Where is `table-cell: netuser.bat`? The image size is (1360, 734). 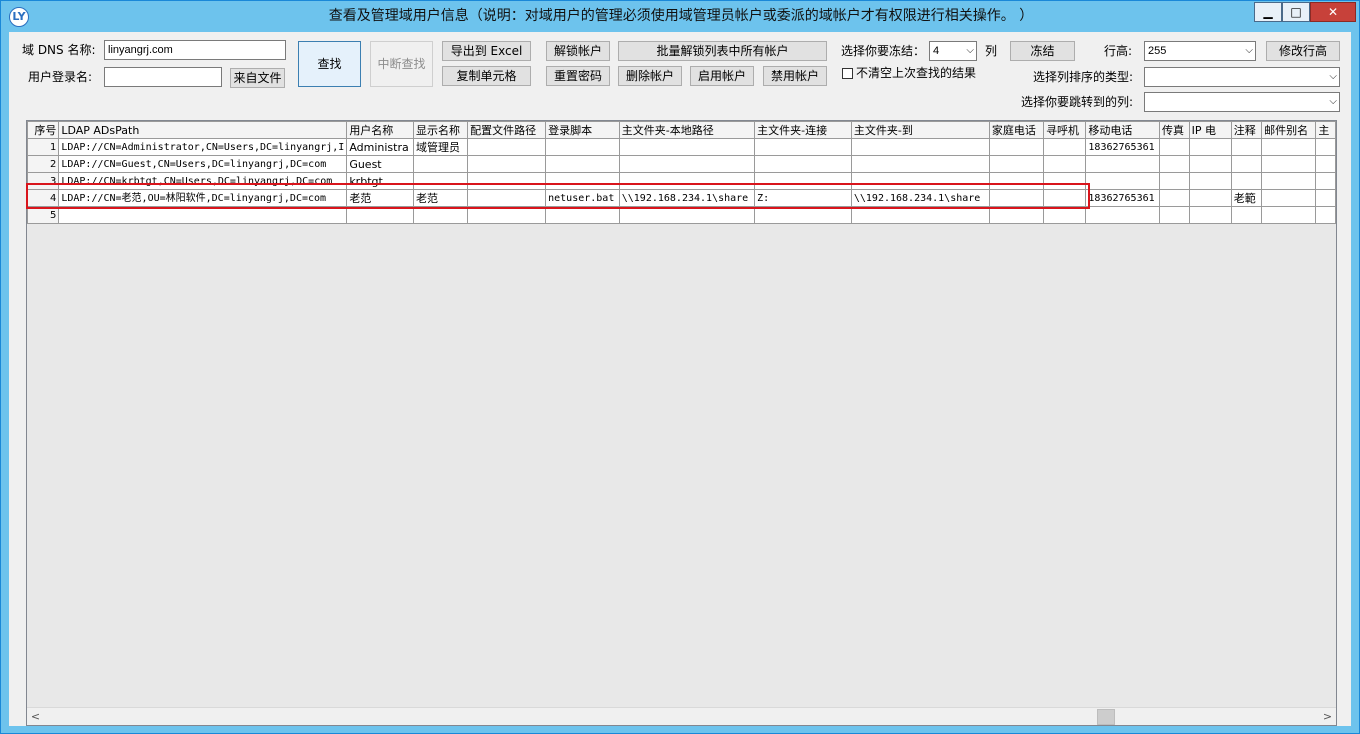
table-cell: netuser.bat is located at coordinates (582, 198).